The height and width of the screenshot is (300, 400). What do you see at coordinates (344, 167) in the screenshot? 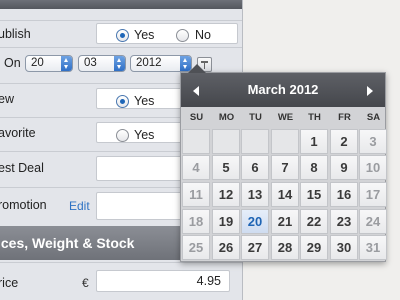
I see `calendar-day-cell: 9` at bounding box center [344, 167].